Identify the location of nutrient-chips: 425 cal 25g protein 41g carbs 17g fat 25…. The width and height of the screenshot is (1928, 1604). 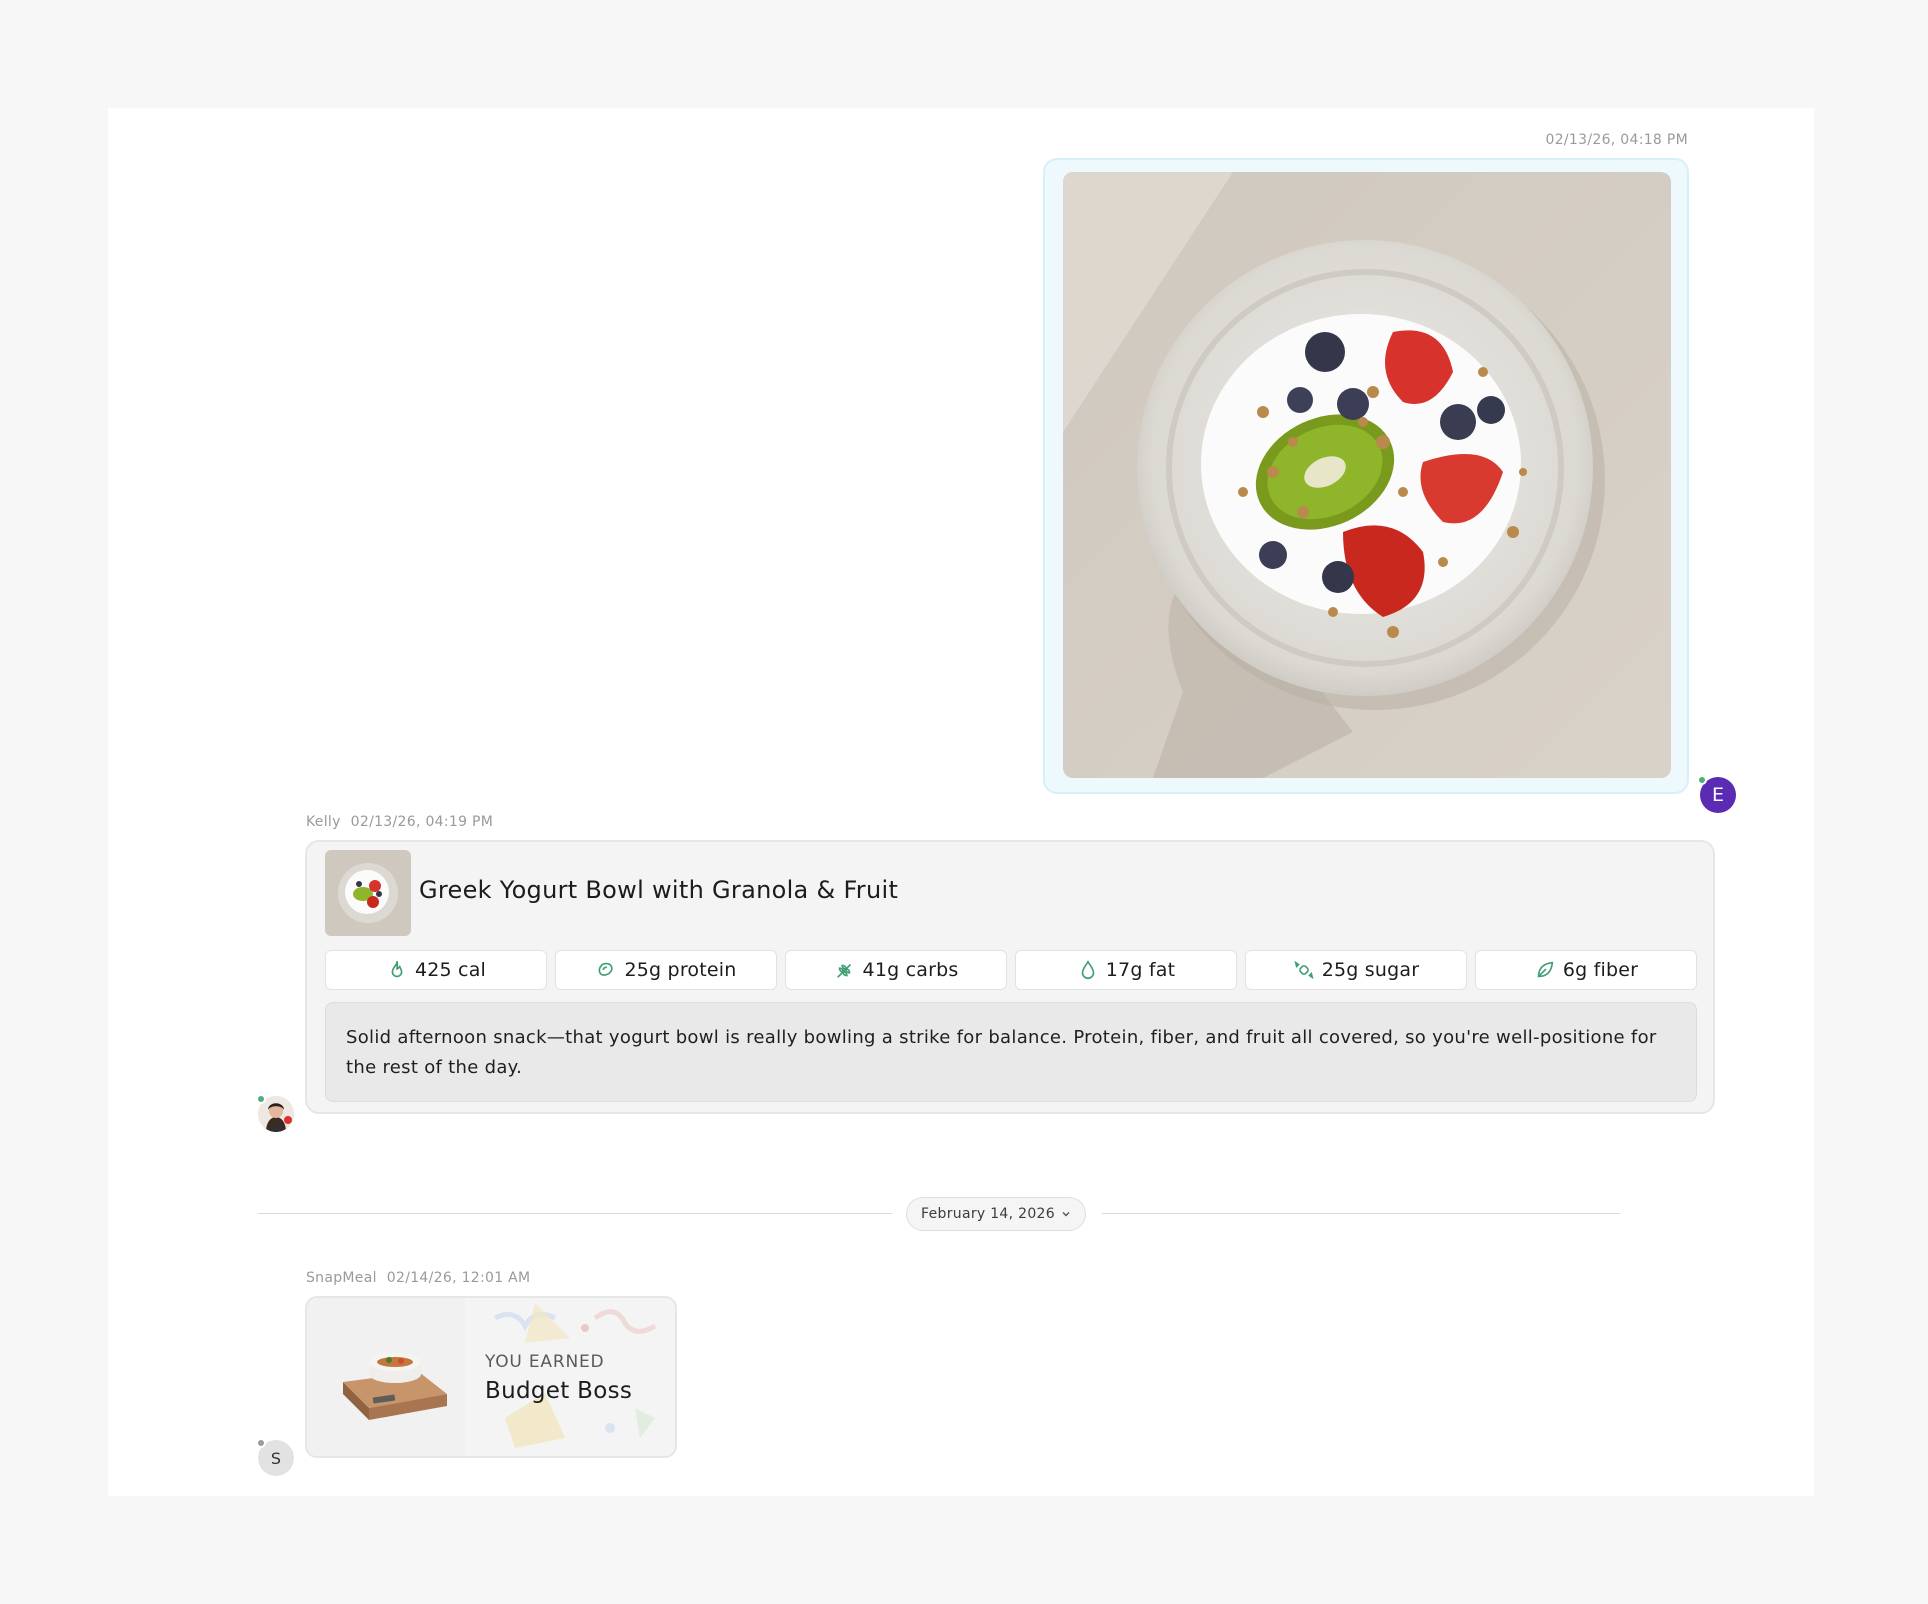
(1011, 970).